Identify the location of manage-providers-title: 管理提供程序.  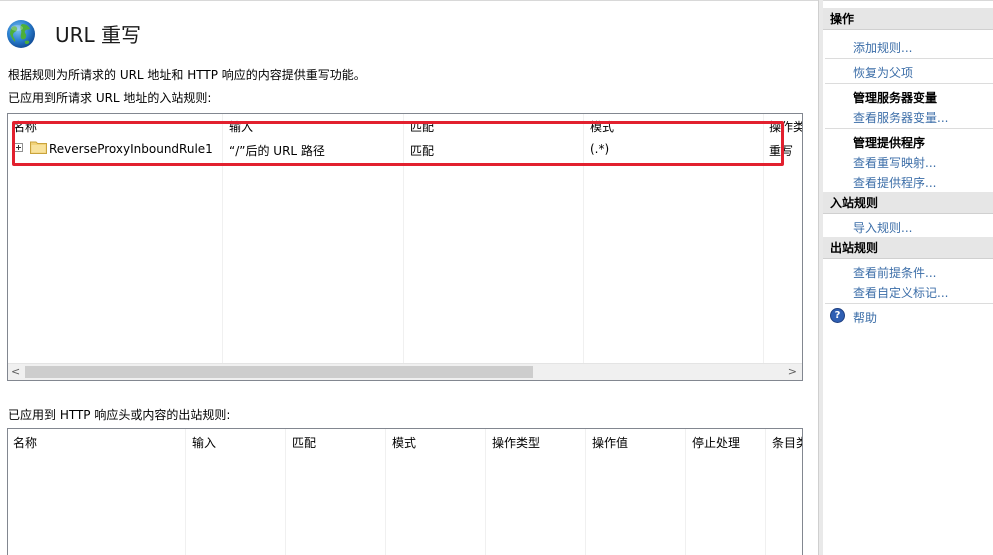
(889, 143).